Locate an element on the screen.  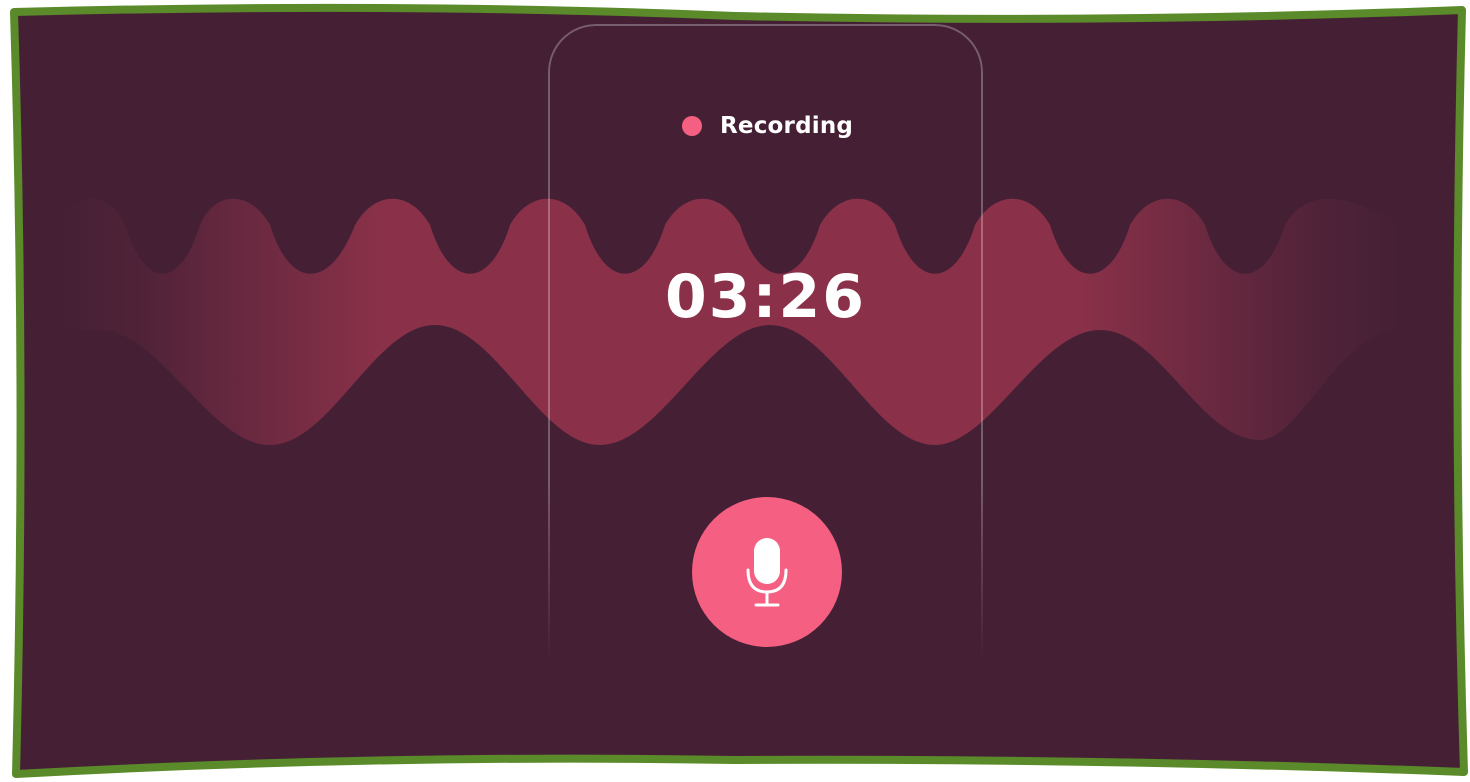
recording-timer: 03:26 is located at coordinates (765, 297).